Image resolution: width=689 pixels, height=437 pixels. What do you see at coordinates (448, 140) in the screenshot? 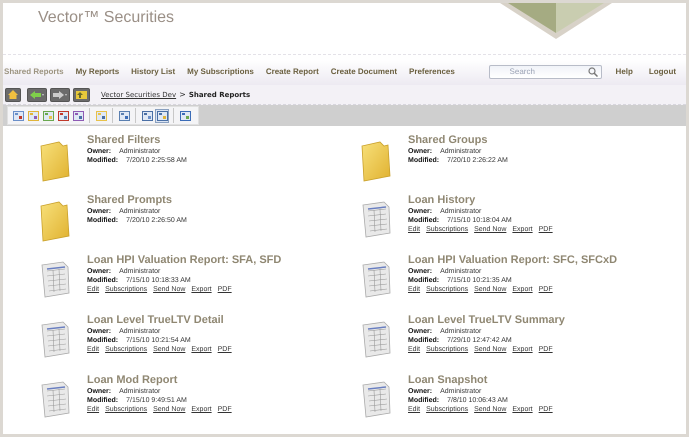
I see `item-title: Shared Groups` at bounding box center [448, 140].